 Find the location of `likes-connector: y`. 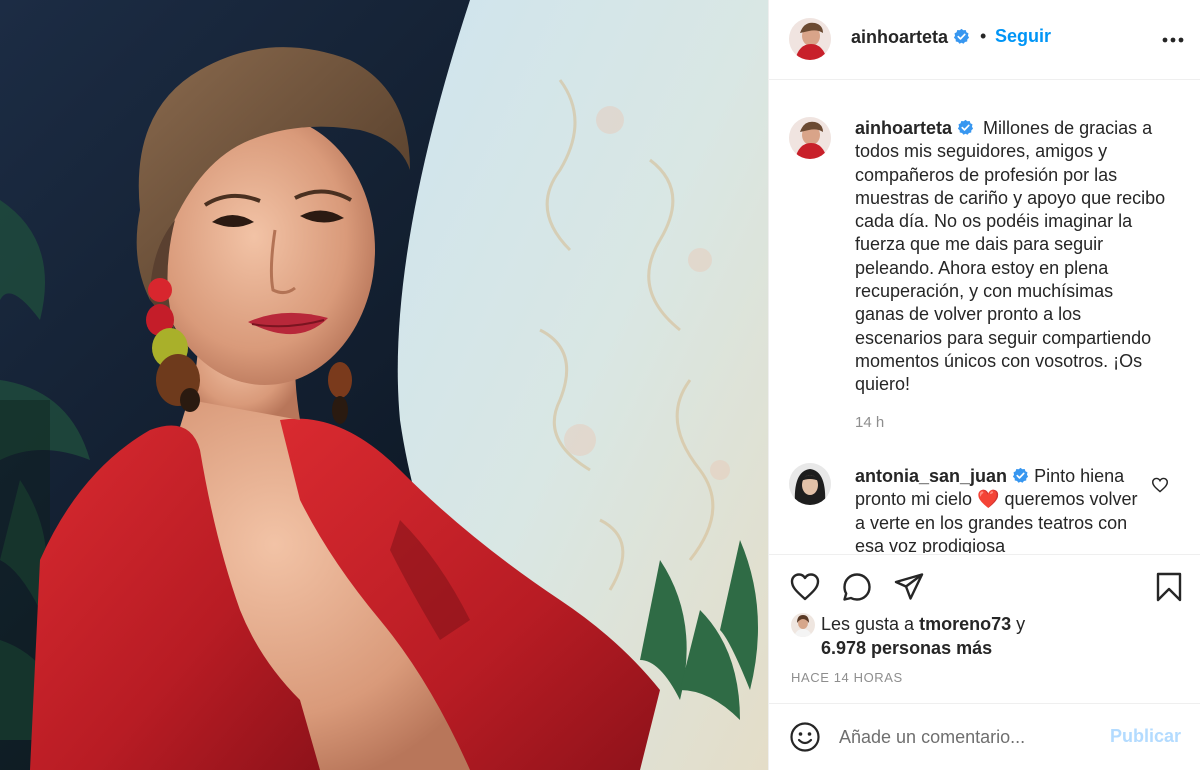

likes-connector: y is located at coordinates (1018, 624).